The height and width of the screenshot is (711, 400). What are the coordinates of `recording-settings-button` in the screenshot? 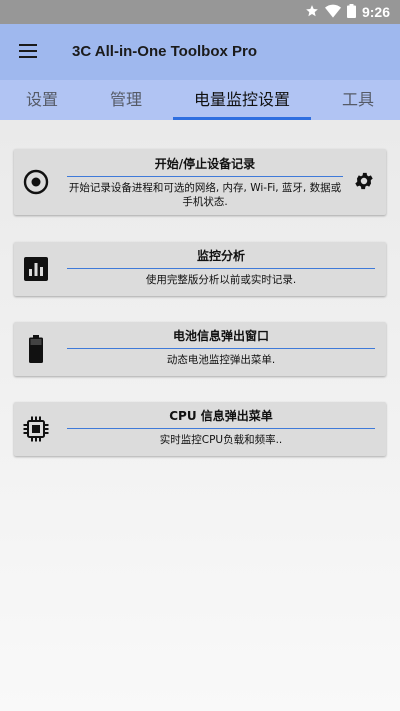 It's located at (364, 183).